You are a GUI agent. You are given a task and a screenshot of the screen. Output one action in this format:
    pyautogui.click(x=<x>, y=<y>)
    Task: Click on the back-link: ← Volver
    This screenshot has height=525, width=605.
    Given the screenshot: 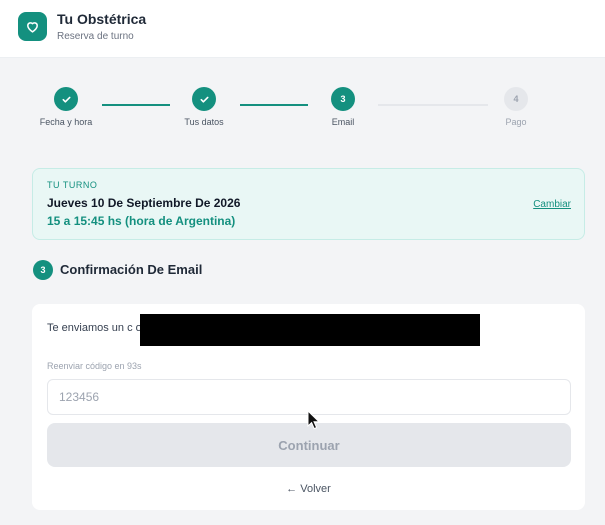 What is the action you would take?
    pyautogui.click(x=308, y=489)
    